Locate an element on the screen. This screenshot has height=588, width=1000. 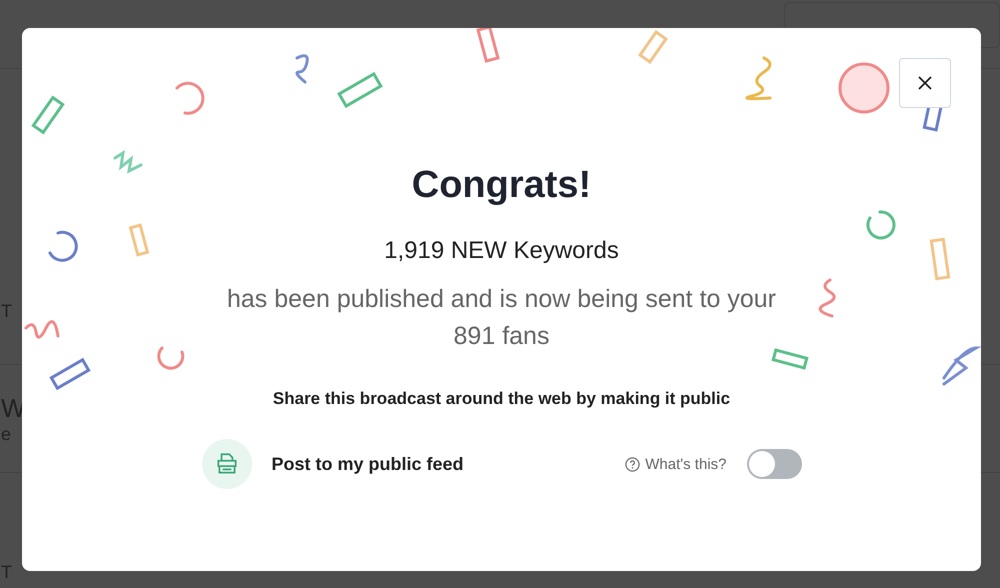
whats-this-link: What's this? is located at coordinates (675, 464).